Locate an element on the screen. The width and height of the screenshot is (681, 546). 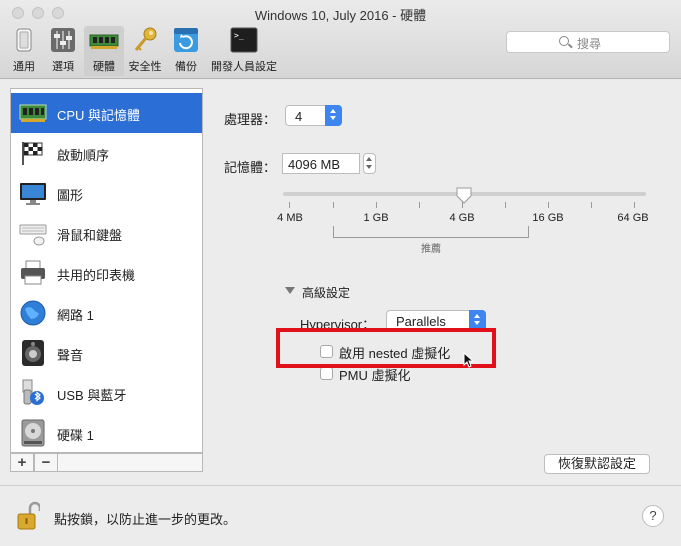
processor-popup: 4 is located at coordinates (313, 115).